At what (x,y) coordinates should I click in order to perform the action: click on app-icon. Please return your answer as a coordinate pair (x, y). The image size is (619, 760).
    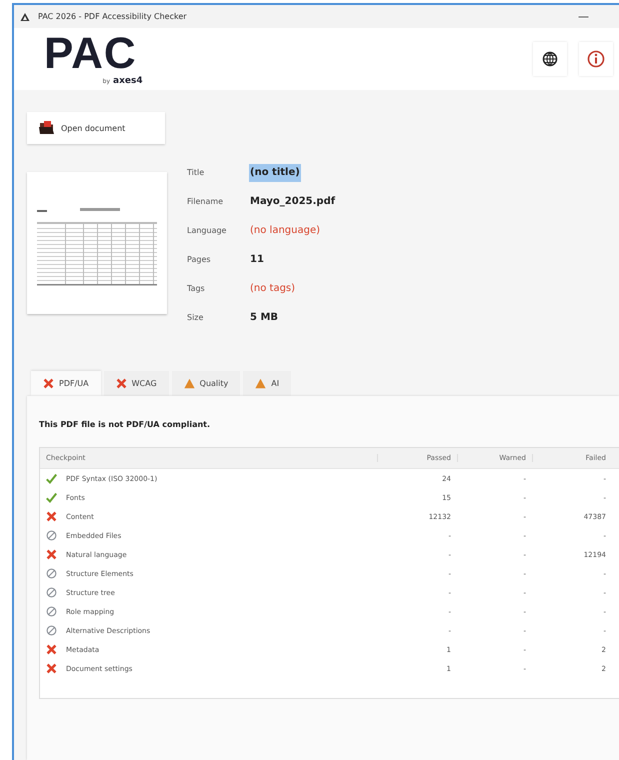
    Looking at the image, I should click on (25, 17).